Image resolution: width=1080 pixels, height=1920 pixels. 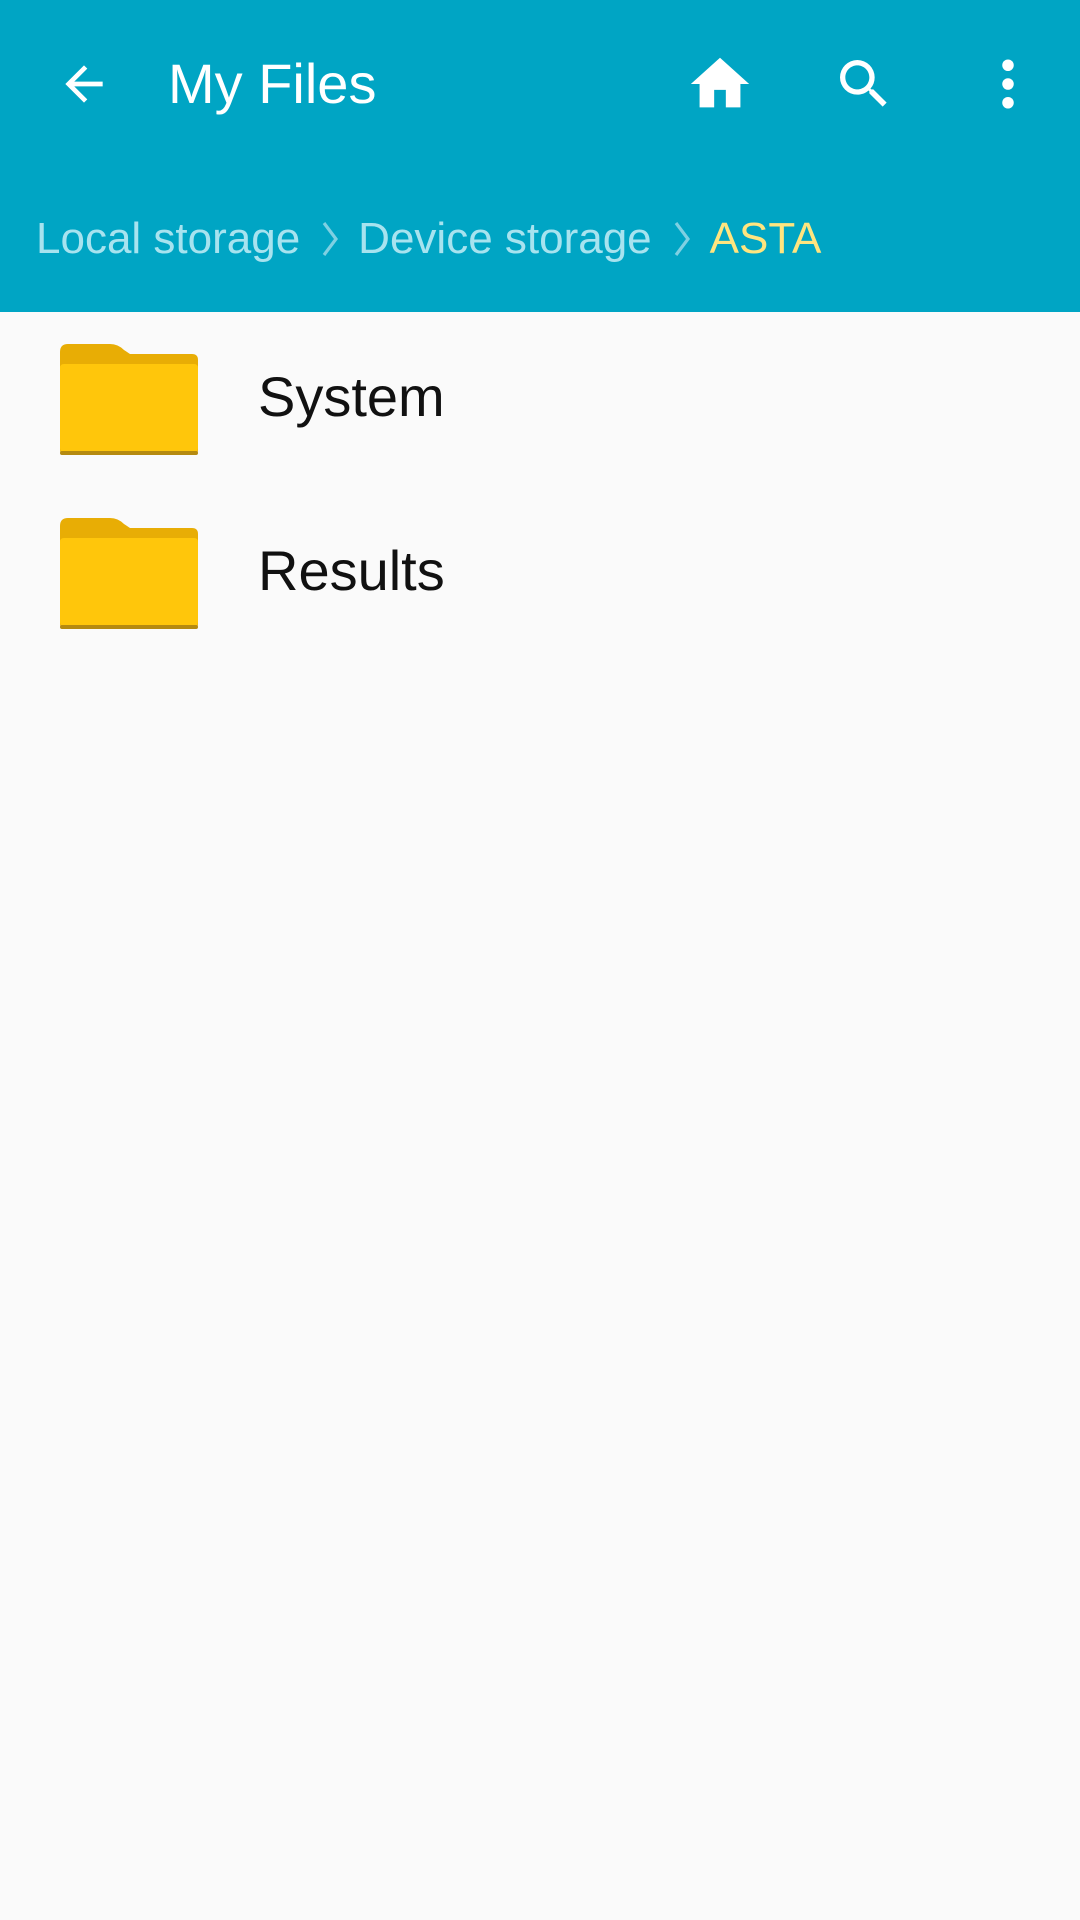 What do you see at coordinates (540, 85) in the screenshot?
I see `toolbar: My Files` at bounding box center [540, 85].